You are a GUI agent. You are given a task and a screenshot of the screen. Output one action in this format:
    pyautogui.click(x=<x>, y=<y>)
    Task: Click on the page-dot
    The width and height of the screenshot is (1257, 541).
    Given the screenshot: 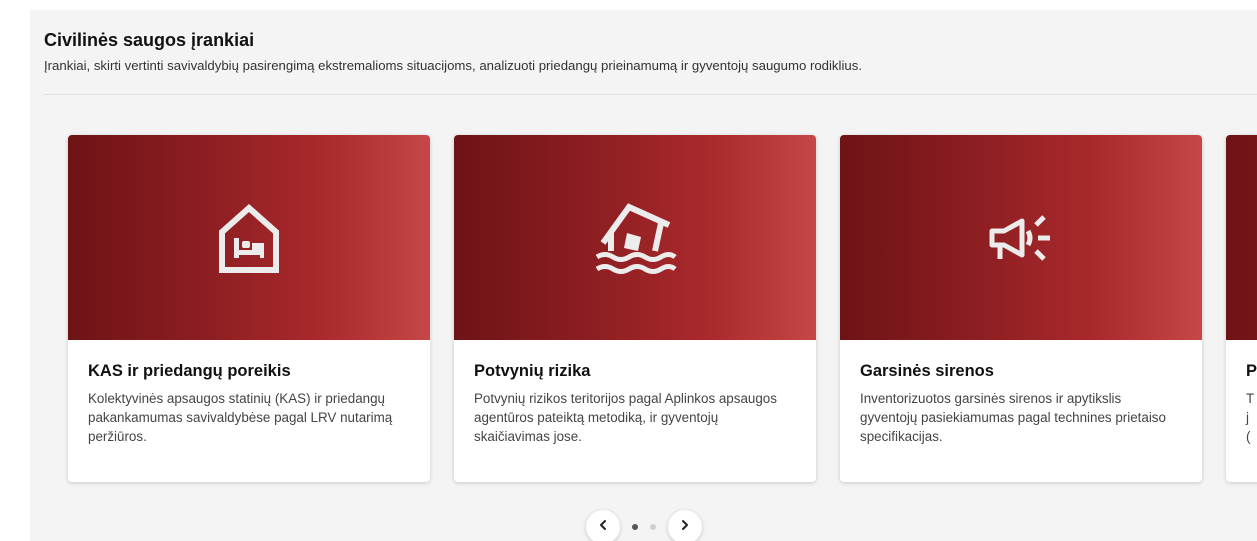 What is the action you would take?
    pyautogui.click(x=653, y=527)
    